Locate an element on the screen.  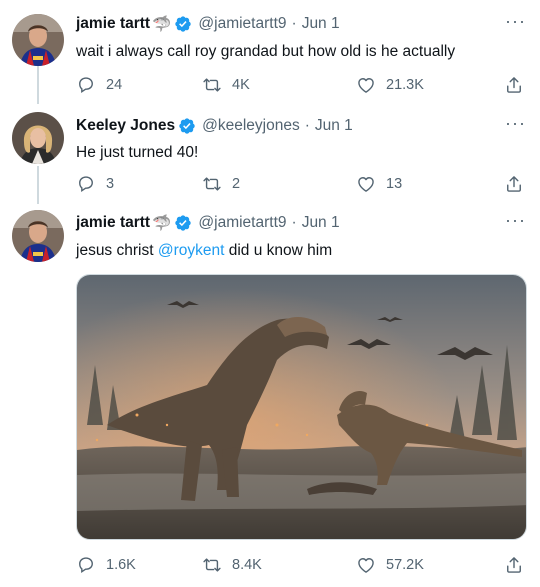
retweet-count: 8.4K is located at coordinates (247, 565).